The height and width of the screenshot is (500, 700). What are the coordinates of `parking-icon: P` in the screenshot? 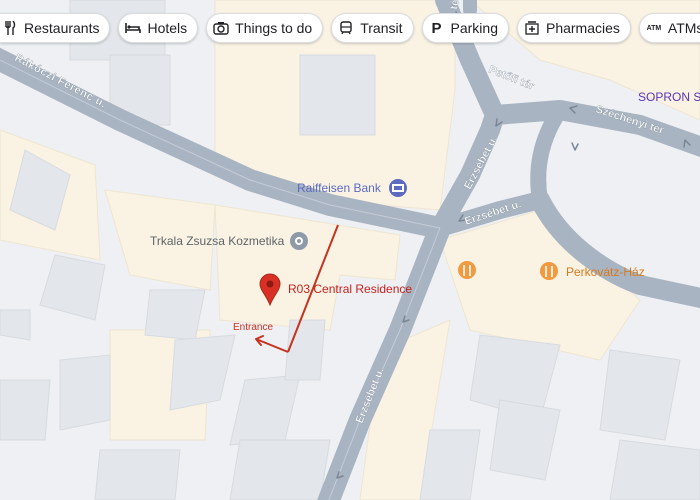 It's located at (436, 28).